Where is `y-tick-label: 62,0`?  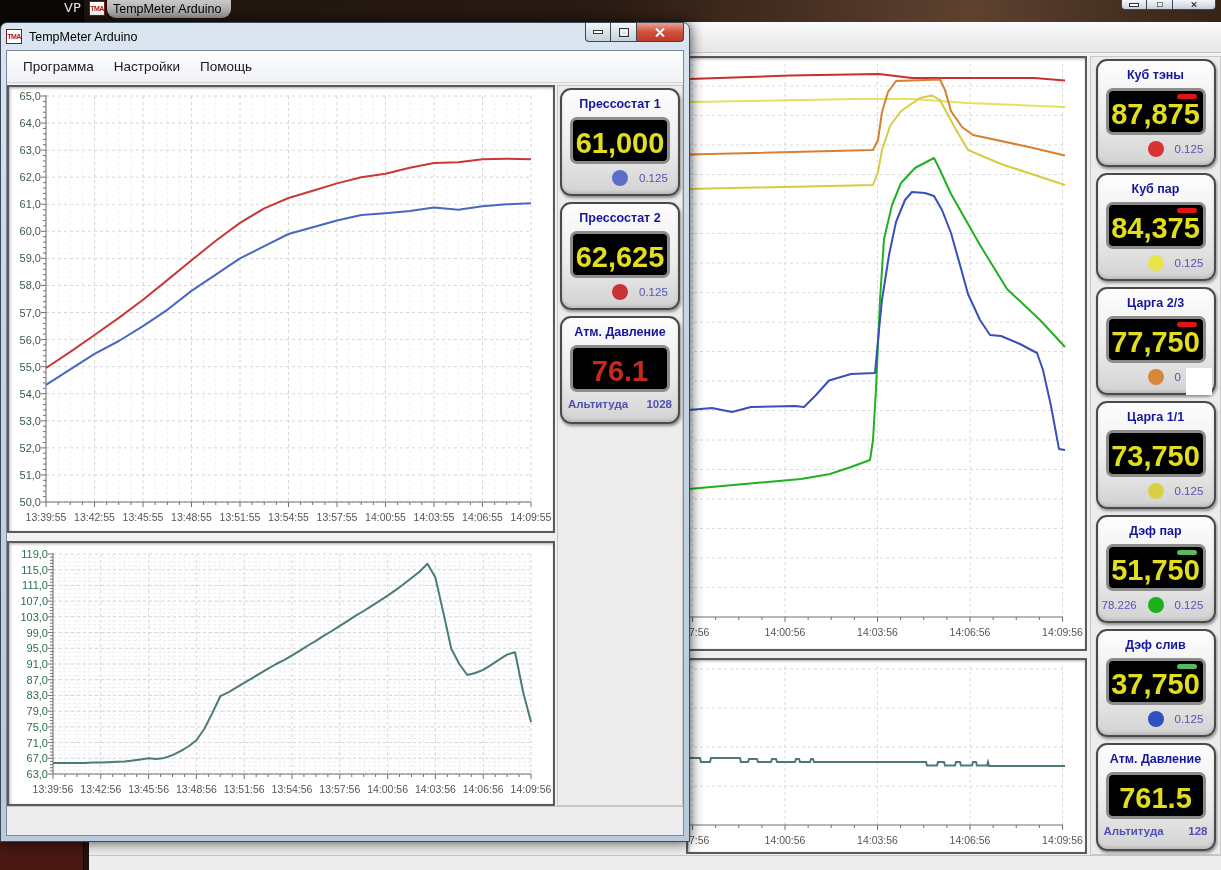 y-tick-label: 62,0 is located at coordinates (30, 177).